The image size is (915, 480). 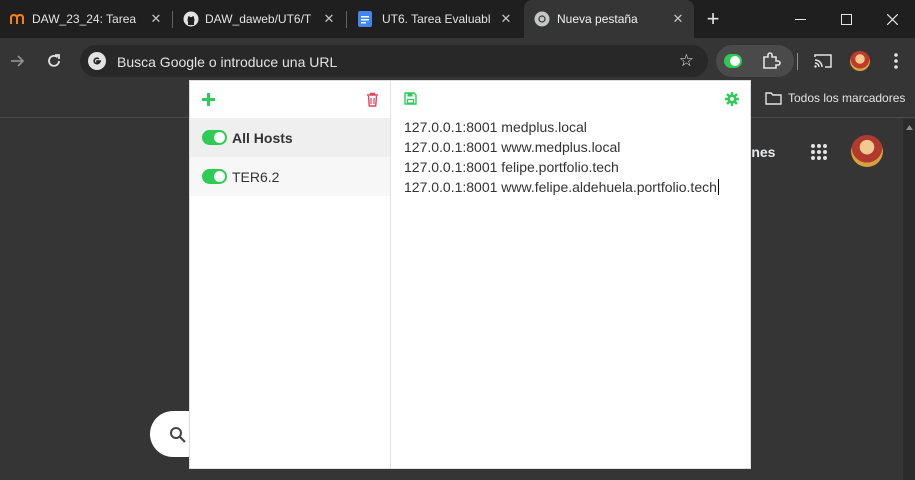 I want to click on github-icon, so click(x=191, y=19).